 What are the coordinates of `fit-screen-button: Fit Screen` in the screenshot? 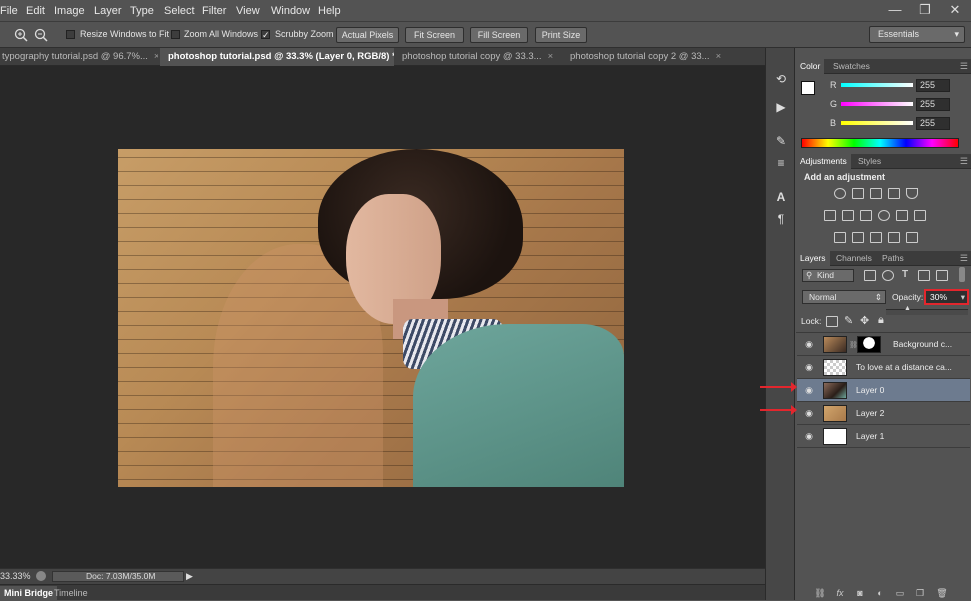 It's located at (434, 35).